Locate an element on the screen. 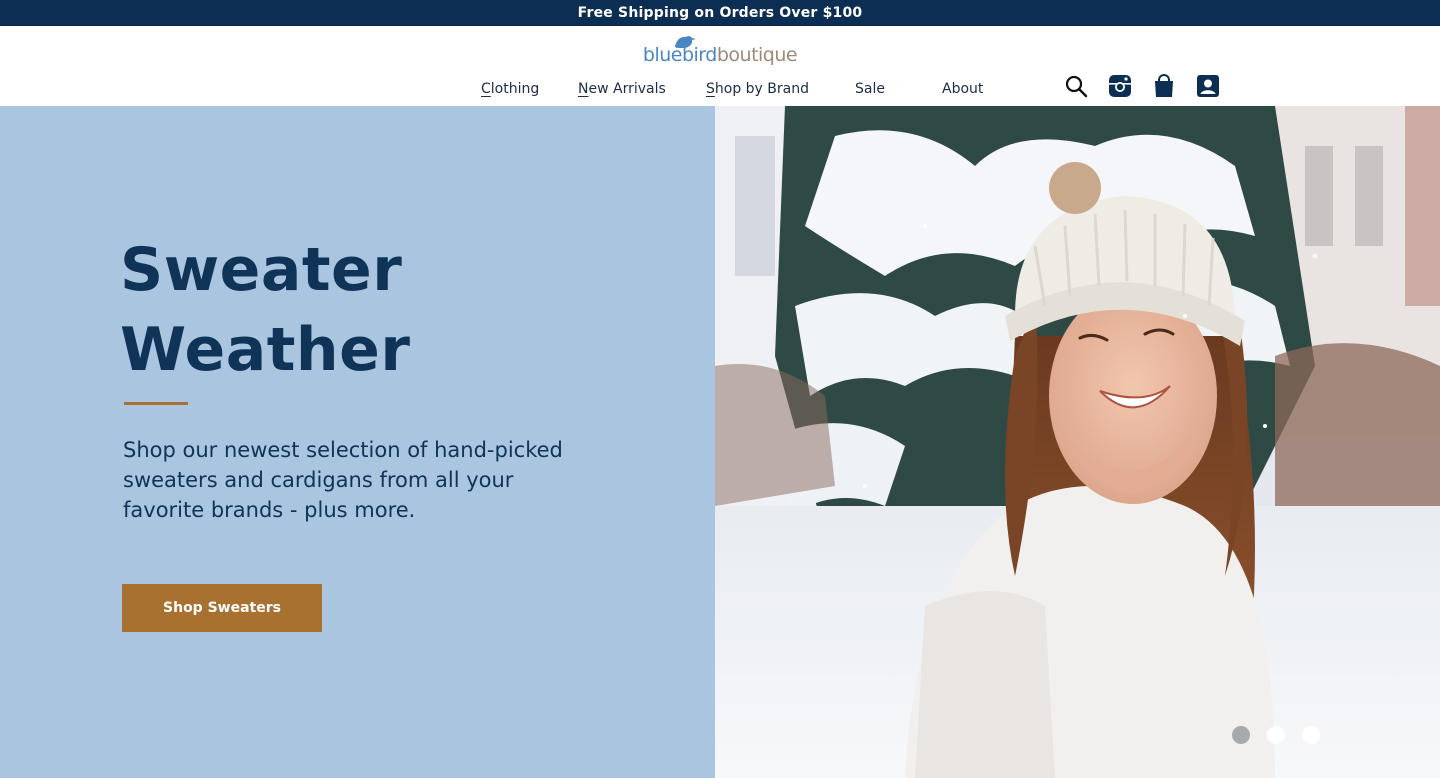  nav-item-about: About is located at coordinates (962, 89).